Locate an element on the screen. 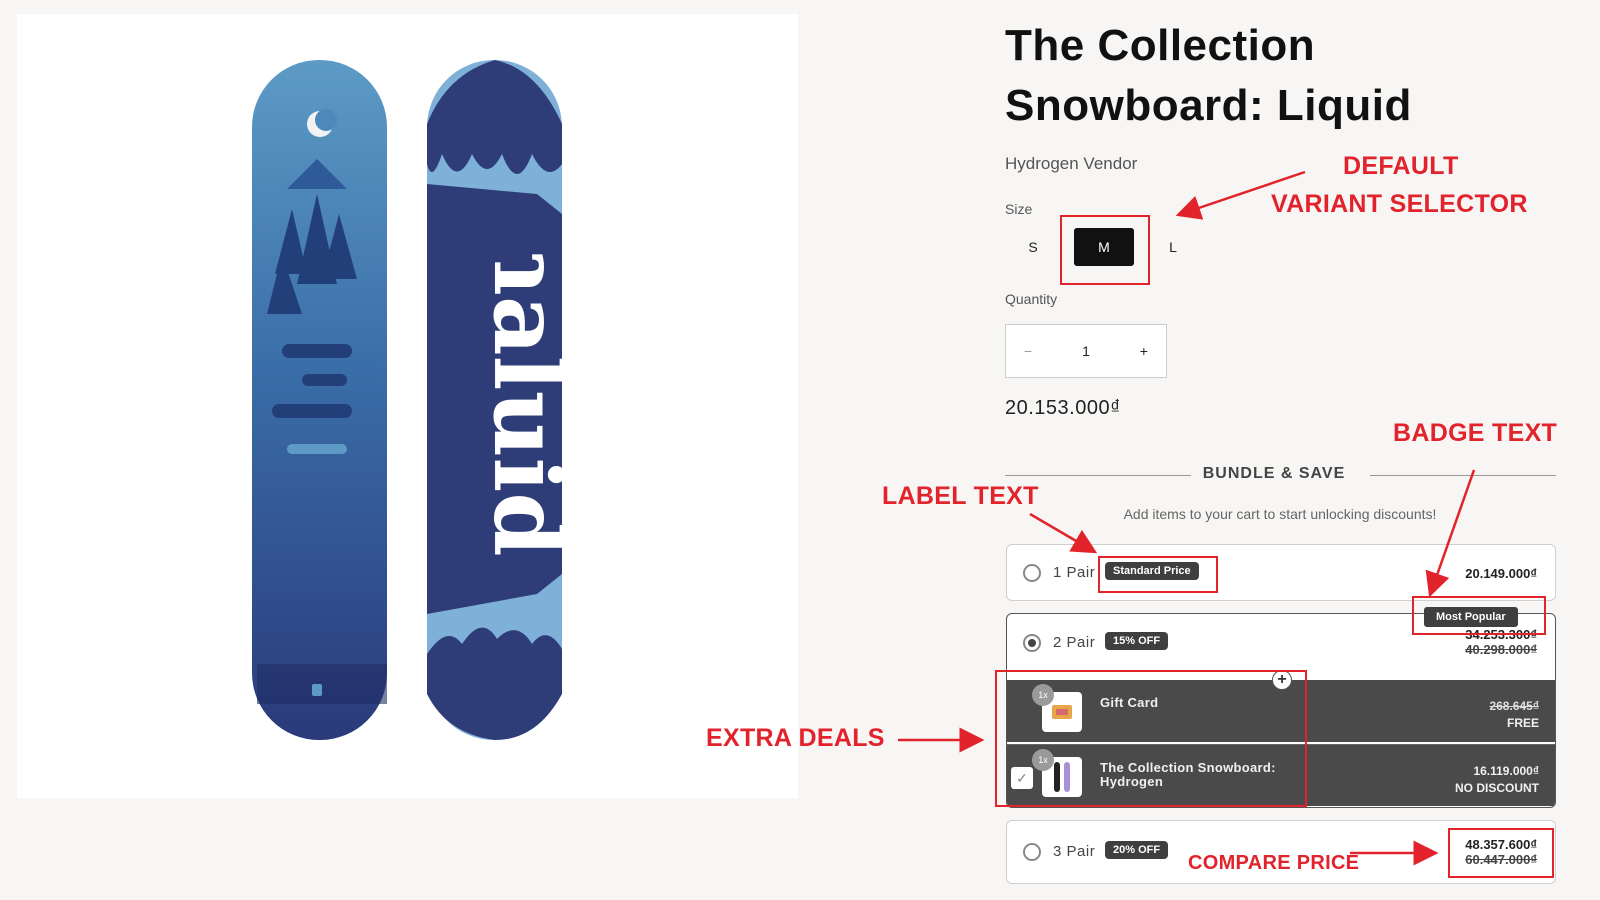 The image size is (1600, 900). snowboard-left is located at coordinates (319, 400).